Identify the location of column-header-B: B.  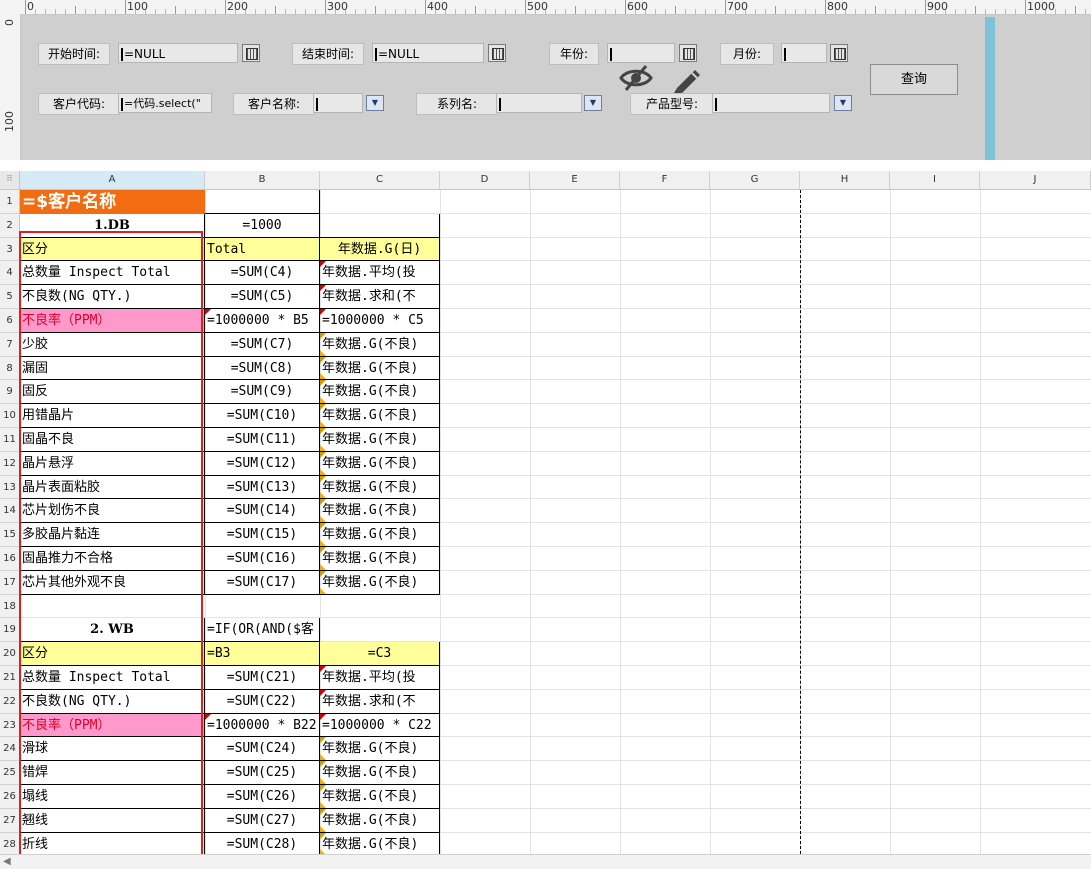
(262, 180).